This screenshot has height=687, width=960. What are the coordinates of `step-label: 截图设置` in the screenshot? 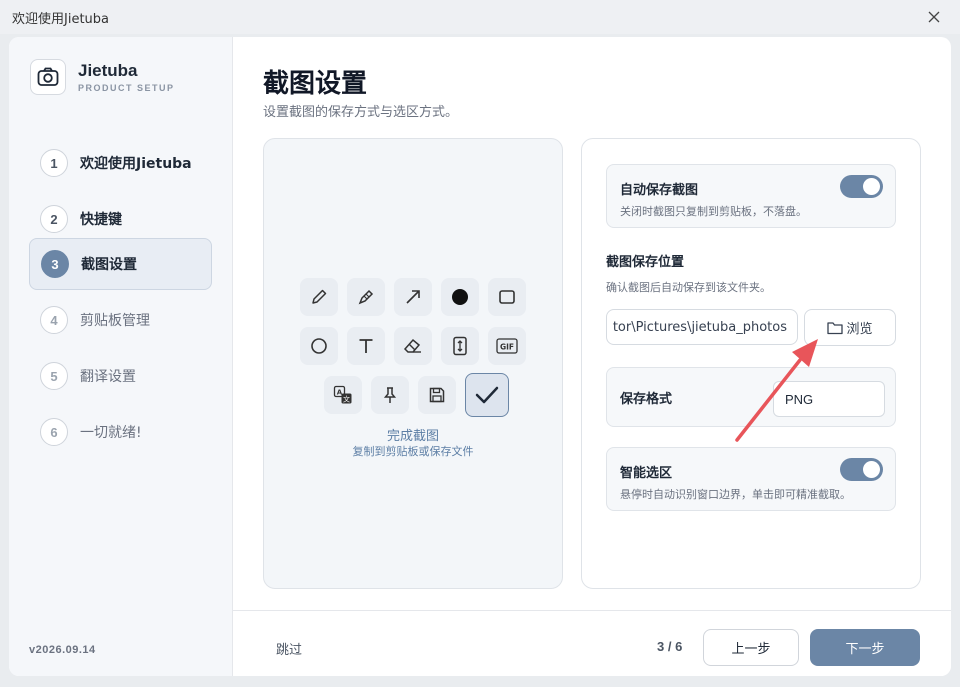 It's located at (109, 265).